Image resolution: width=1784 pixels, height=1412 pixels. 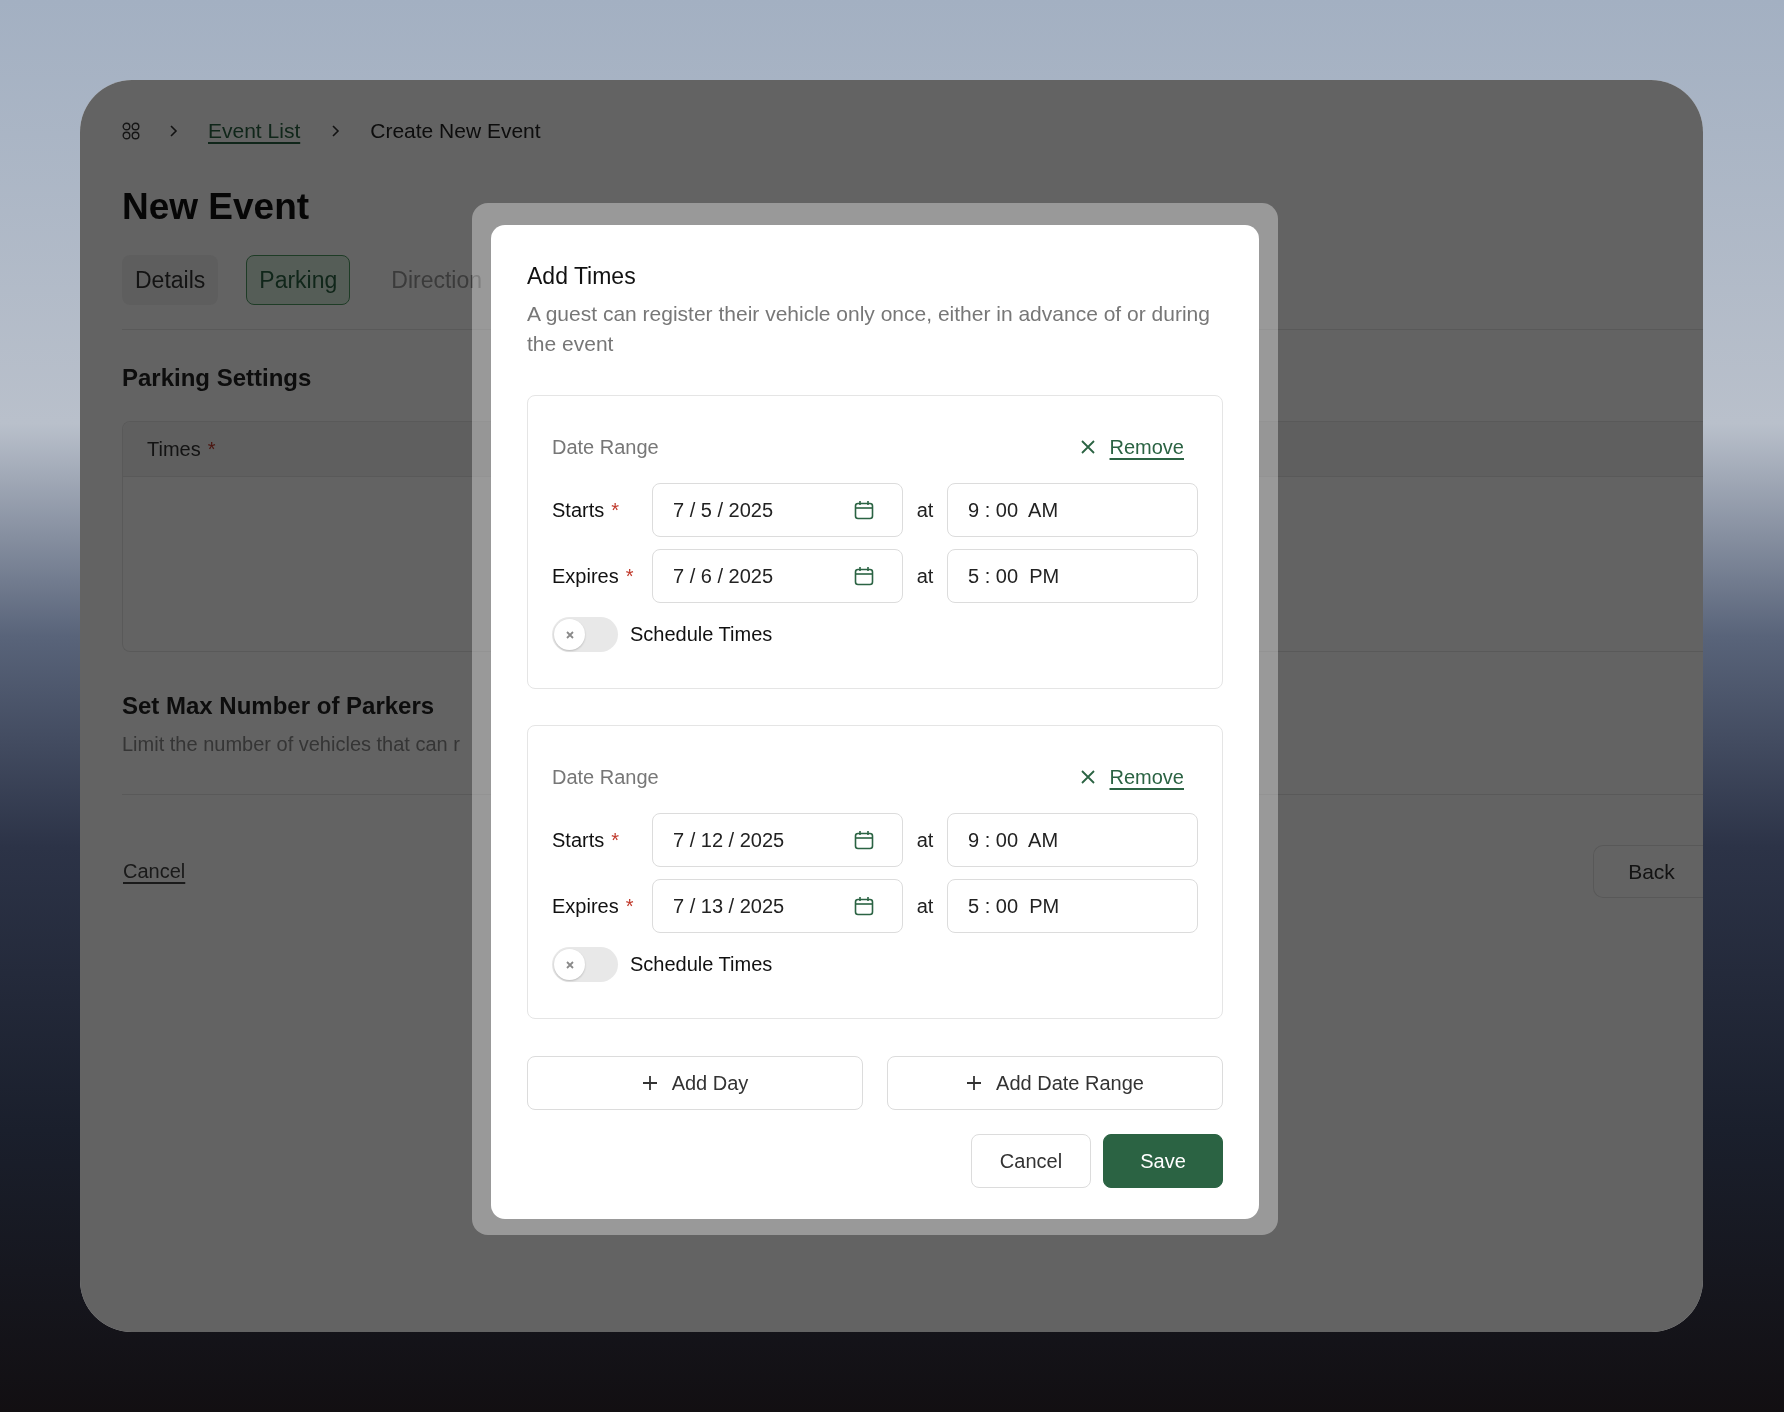 I want to click on dialog-title: Add Times, so click(x=582, y=276).